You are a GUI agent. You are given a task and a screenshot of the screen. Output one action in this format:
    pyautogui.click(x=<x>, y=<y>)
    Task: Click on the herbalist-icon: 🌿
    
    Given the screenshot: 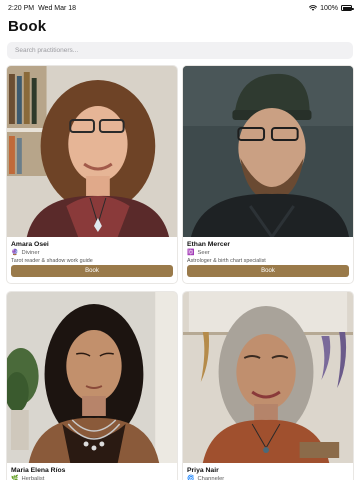 What is the action you would take?
    pyautogui.click(x=15, y=478)
    